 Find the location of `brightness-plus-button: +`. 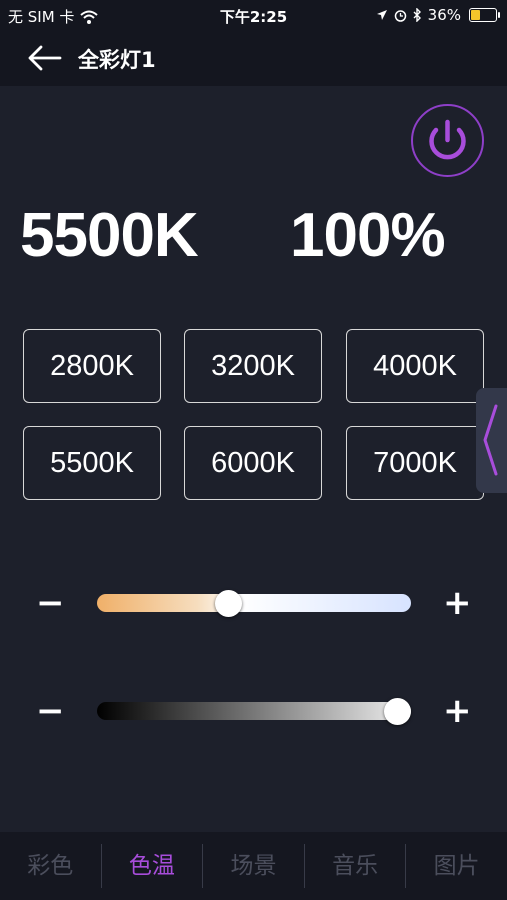

brightness-plus-button: + is located at coordinates (457, 711).